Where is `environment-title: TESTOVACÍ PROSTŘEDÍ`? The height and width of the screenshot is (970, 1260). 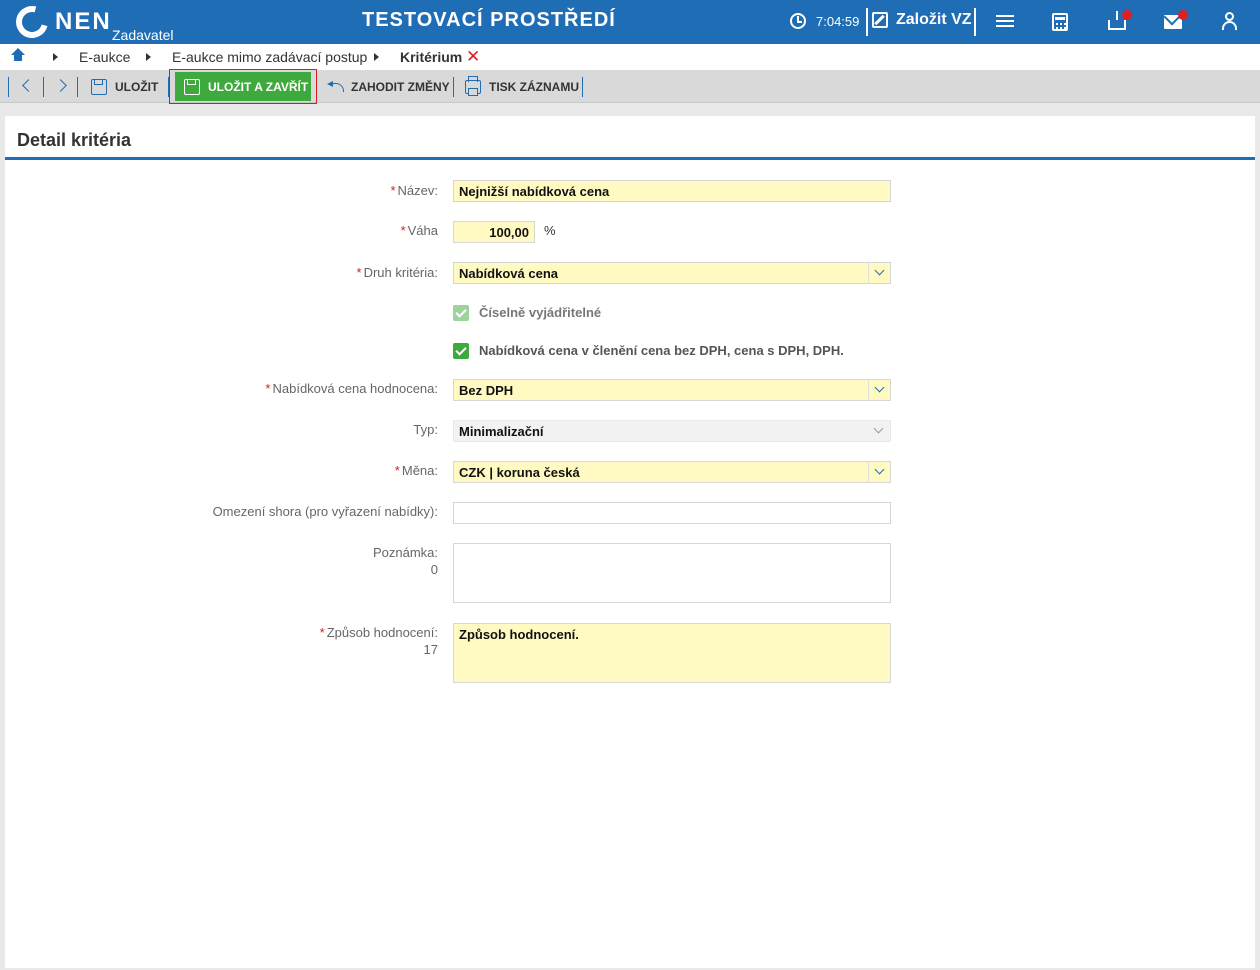 environment-title: TESTOVACÍ PROSTŘEDÍ is located at coordinates (489, 20).